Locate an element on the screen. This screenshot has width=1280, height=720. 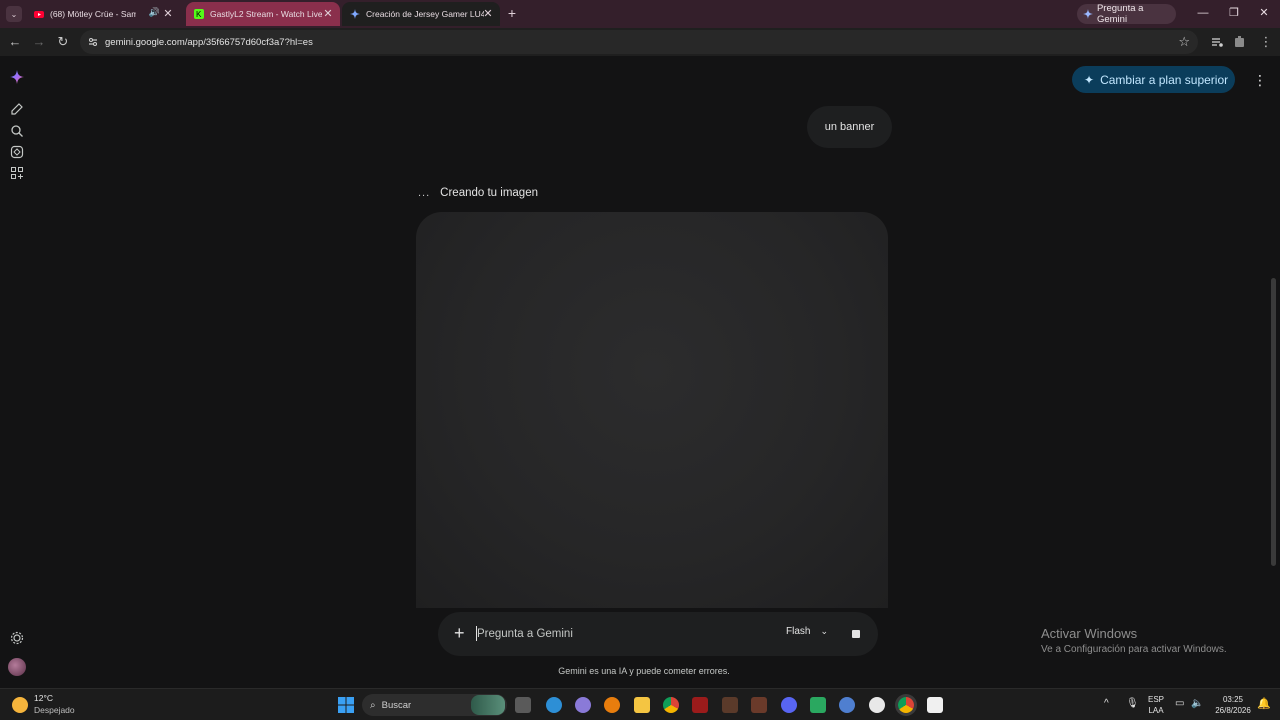
generation-status: ... Creando tu imagen is located at coordinates (478, 193).